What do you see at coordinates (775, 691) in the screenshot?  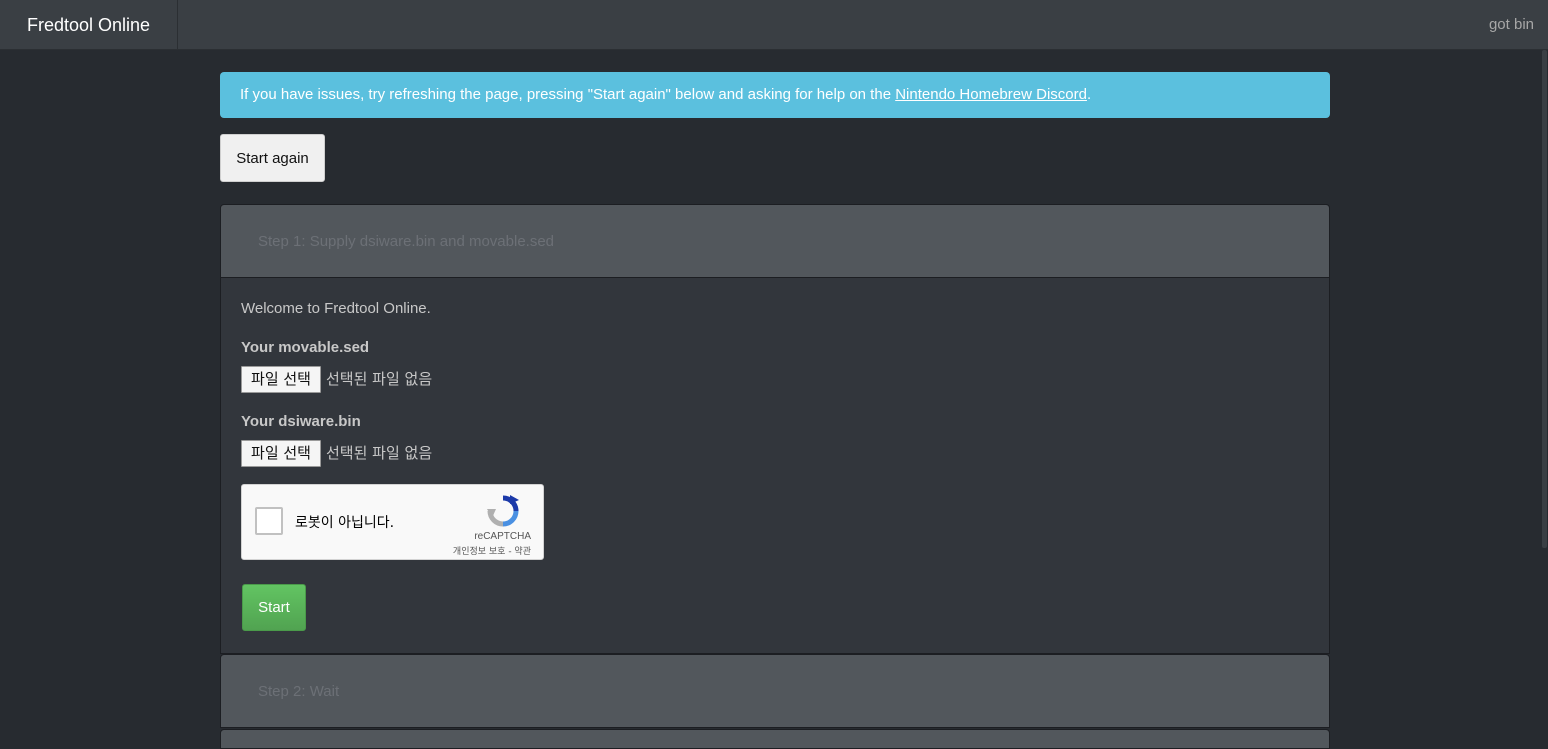 I see `step2-header: Step 2: Wait` at bounding box center [775, 691].